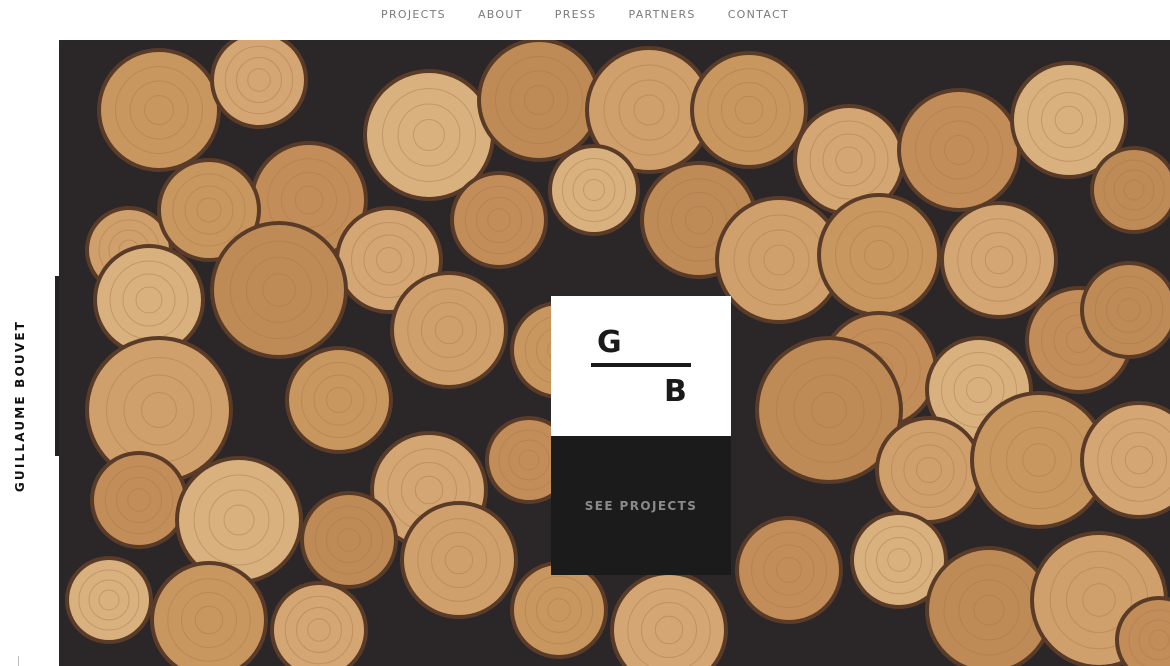  I want to click on hero-card: G B SEE PROJECTS, so click(641, 435).